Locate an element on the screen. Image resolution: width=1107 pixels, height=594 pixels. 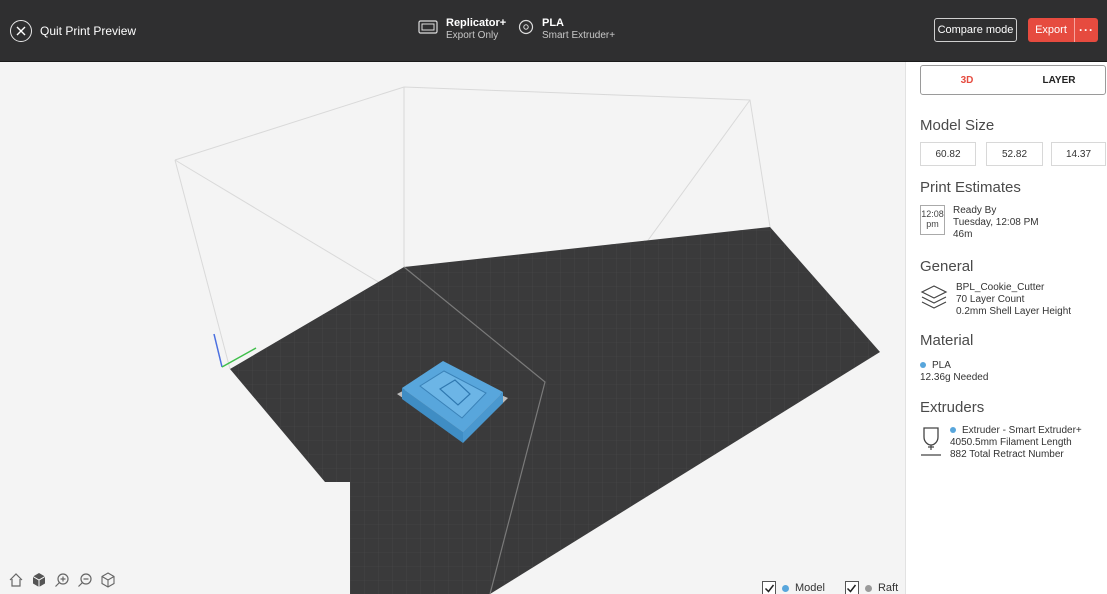
extruder-icon is located at coordinates (931, 443).